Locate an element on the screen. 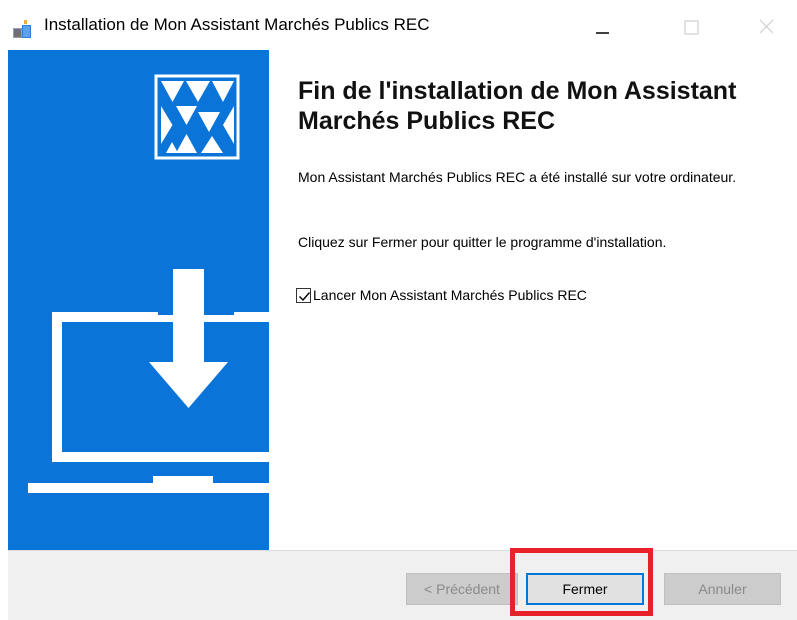 The height and width of the screenshot is (620, 797). launch-checkbox is located at coordinates (303, 295).